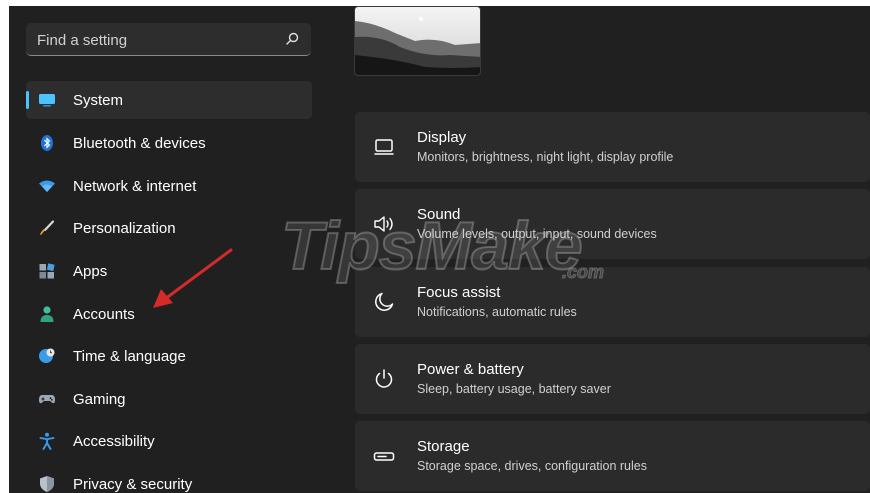  What do you see at coordinates (384, 378) in the screenshot?
I see `power-icon` at bounding box center [384, 378].